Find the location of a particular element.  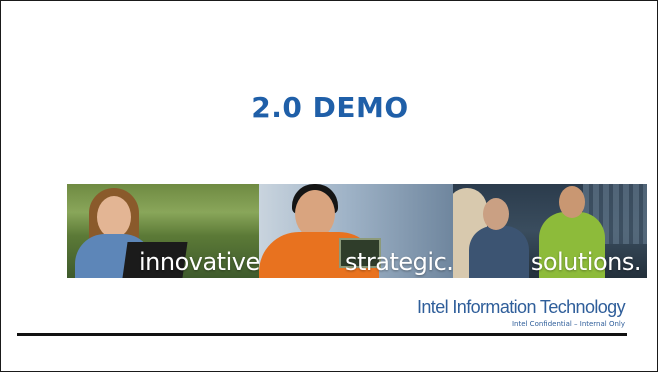

slide-title: 2.0 DEMO is located at coordinates (330, 107).